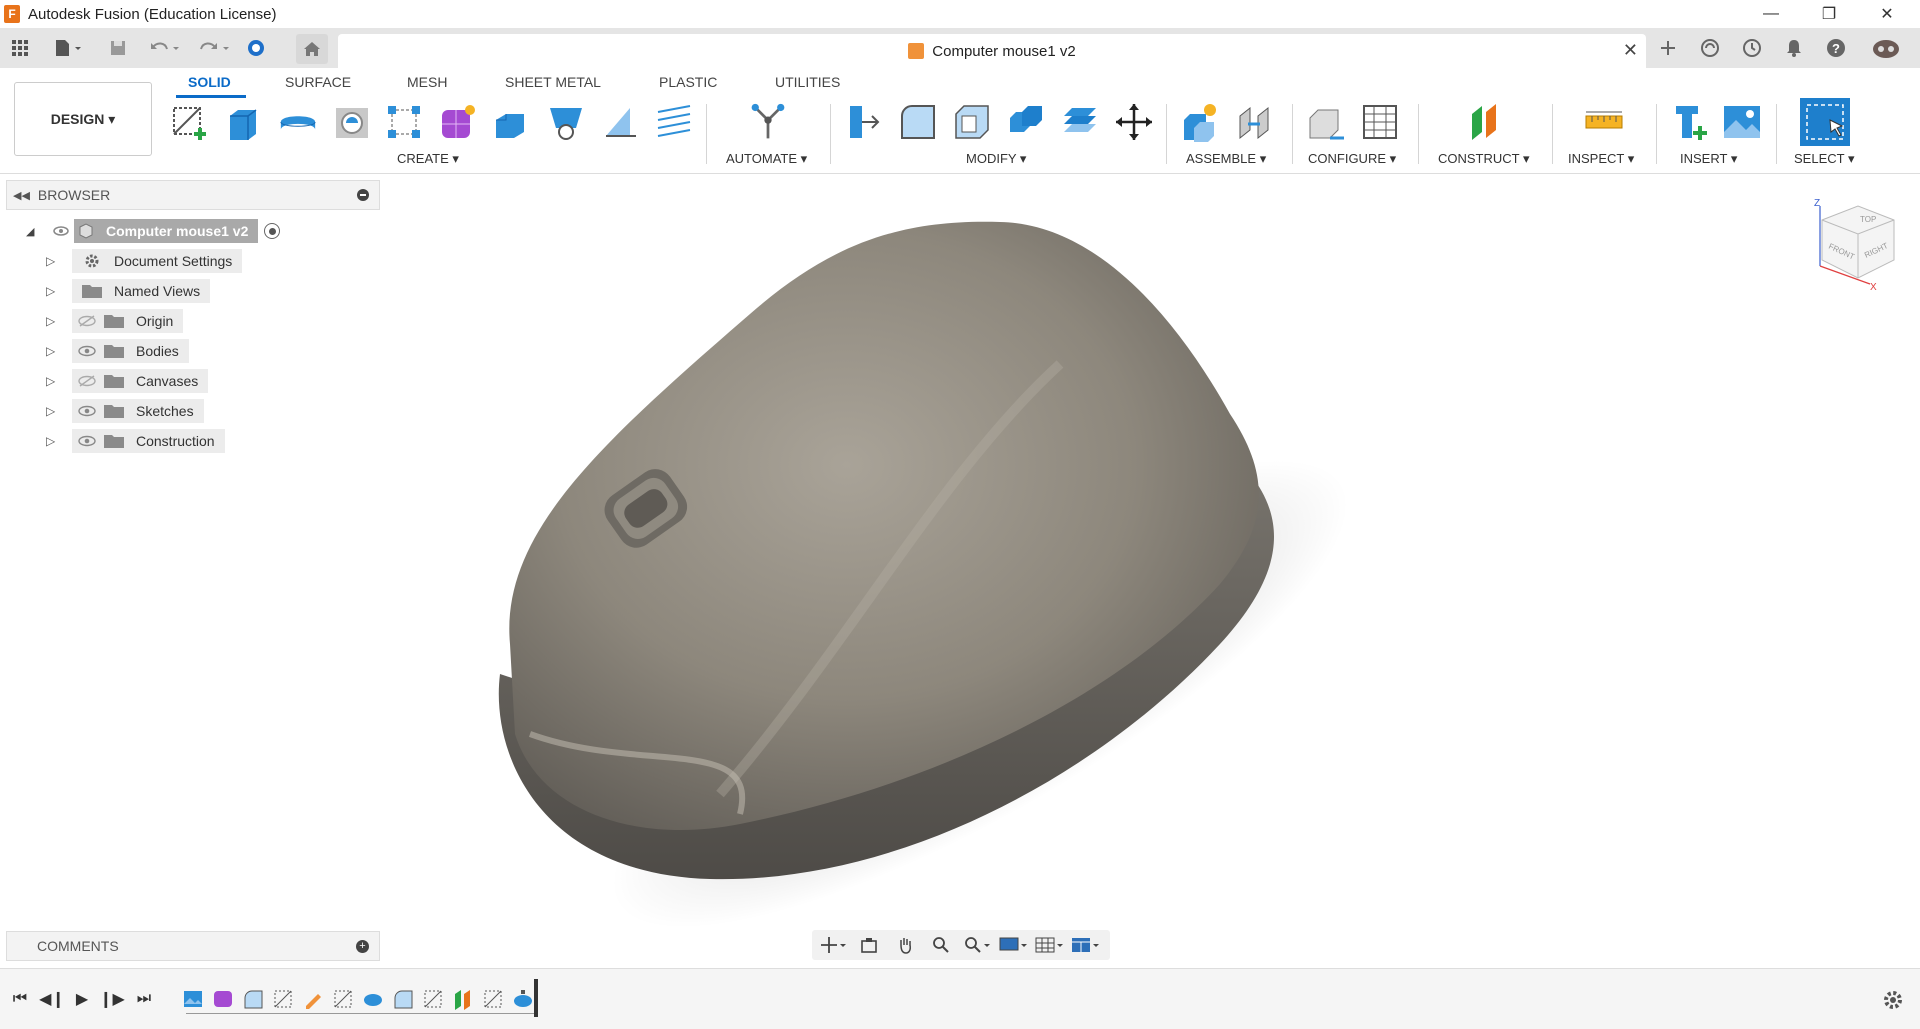 This screenshot has height=1029, width=1920. Describe the element at coordinates (1085, 945) in the screenshot. I see `viewports-icon` at that location.